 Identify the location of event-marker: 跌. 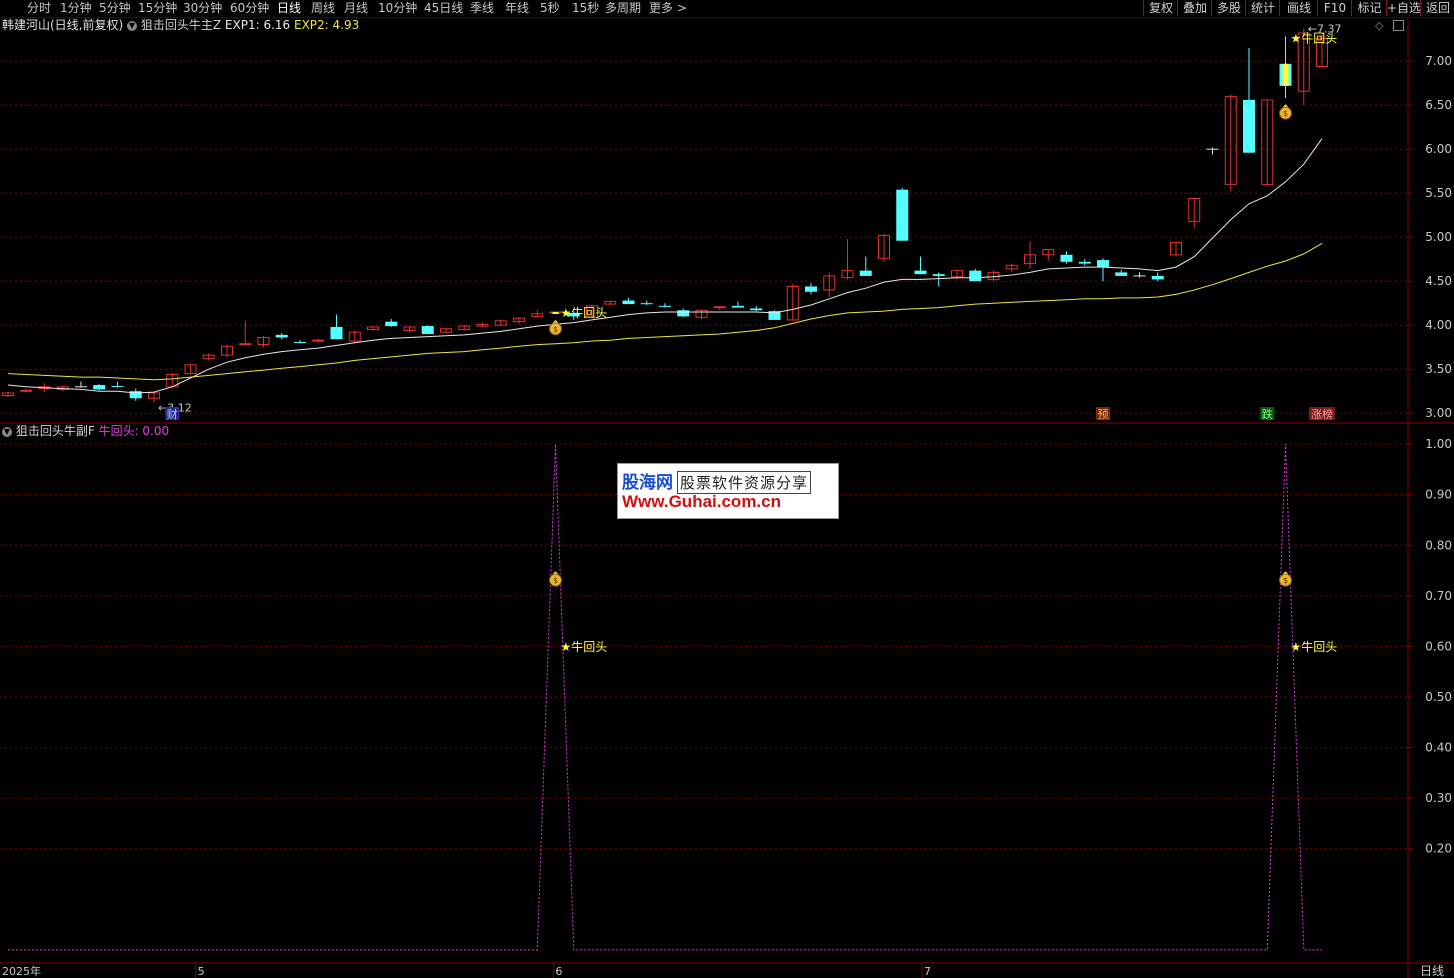
(1267, 414).